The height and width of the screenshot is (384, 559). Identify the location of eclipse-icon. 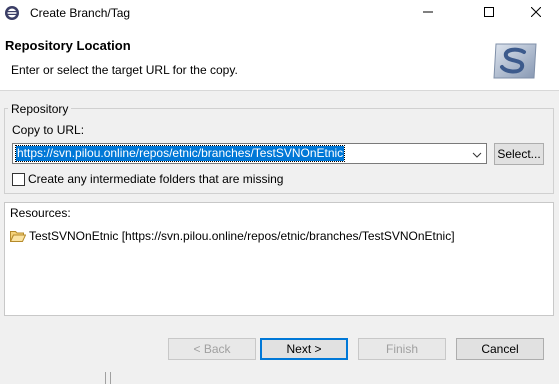
(12, 13).